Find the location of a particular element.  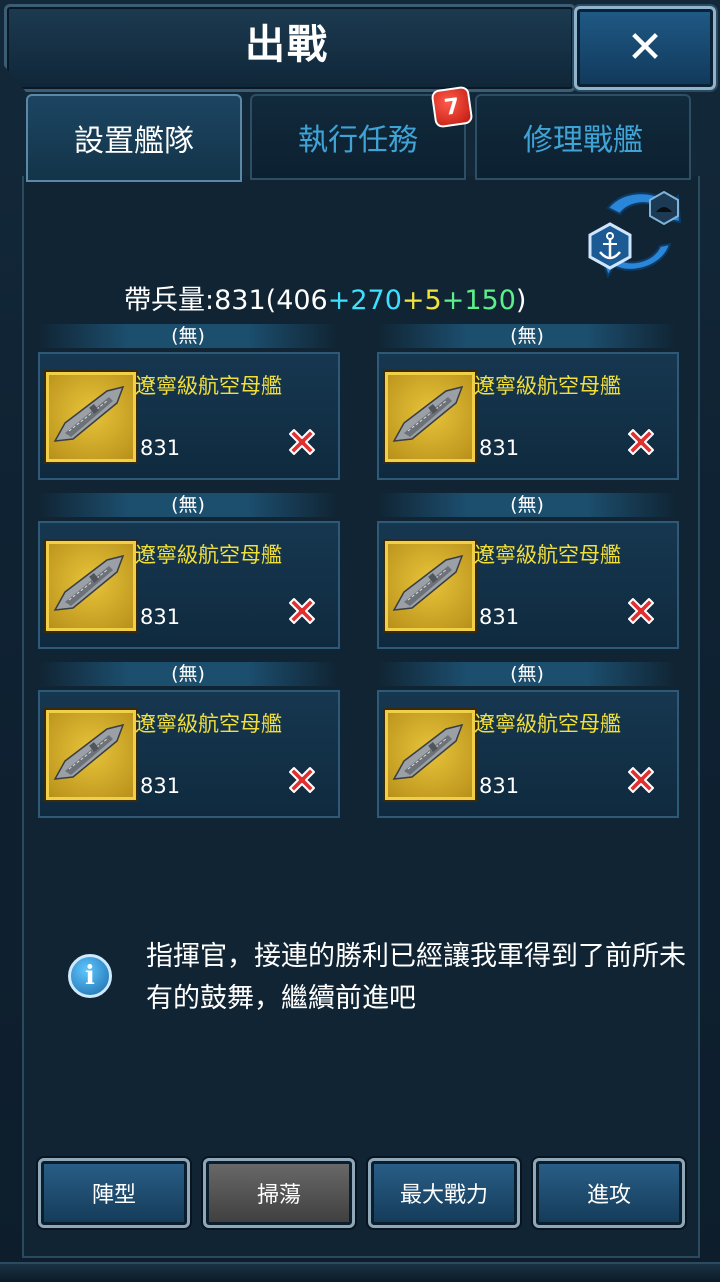

notification-badge: 7 is located at coordinates (452, 107).